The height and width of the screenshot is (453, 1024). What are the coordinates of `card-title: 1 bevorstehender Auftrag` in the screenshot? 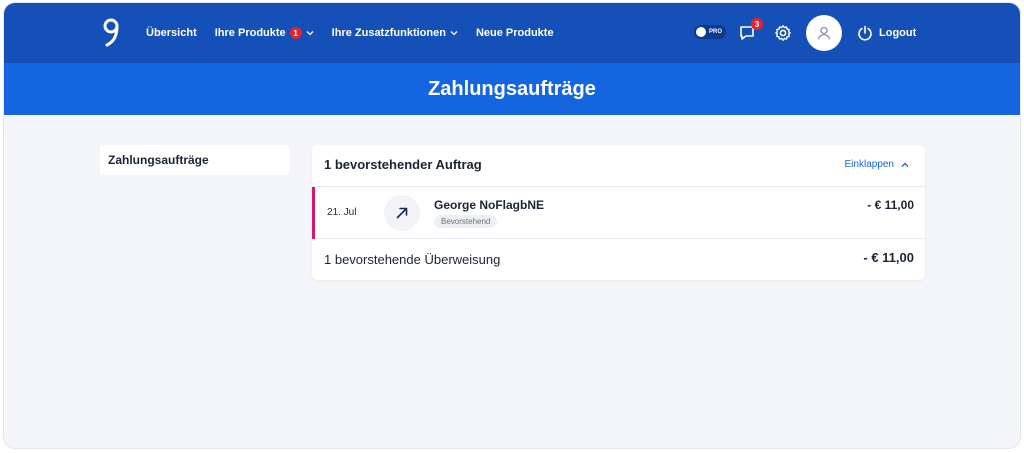 It's located at (403, 164).